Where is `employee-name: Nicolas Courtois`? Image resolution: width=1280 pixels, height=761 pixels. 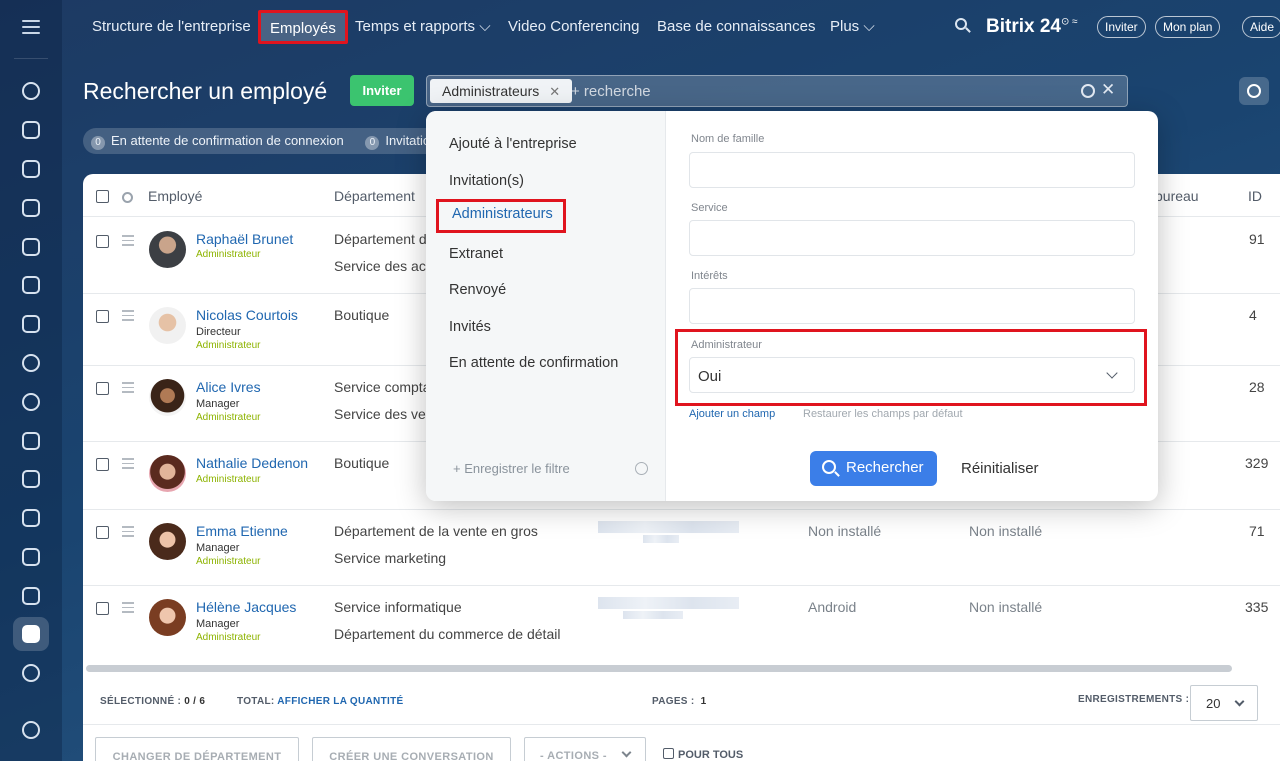 employee-name: Nicolas Courtois is located at coordinates (247, 315).